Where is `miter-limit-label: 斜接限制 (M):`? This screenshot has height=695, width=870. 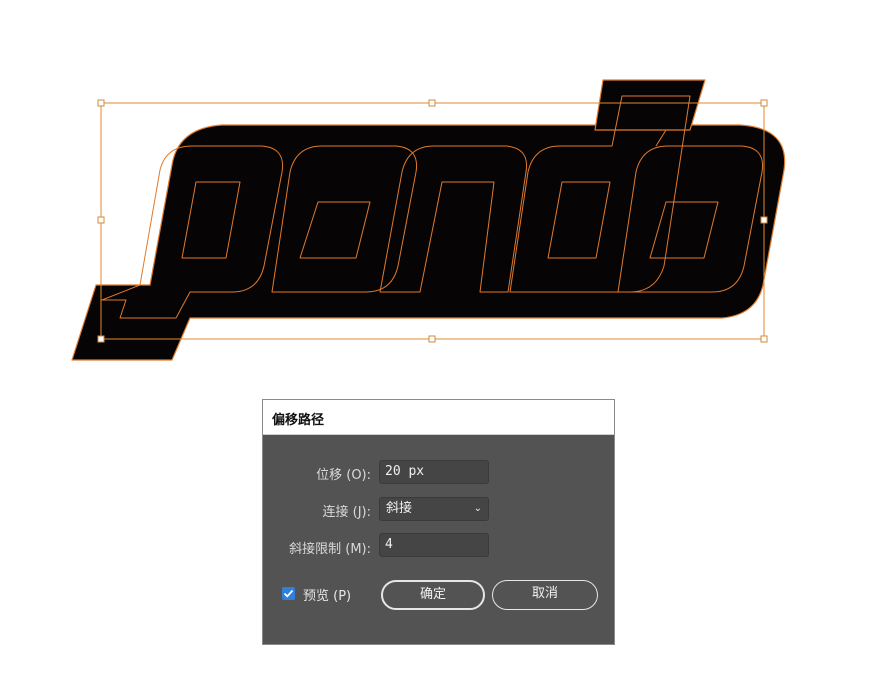 miter-limit-label: 斜接限制 (M): is located at coordinates (330, 549).